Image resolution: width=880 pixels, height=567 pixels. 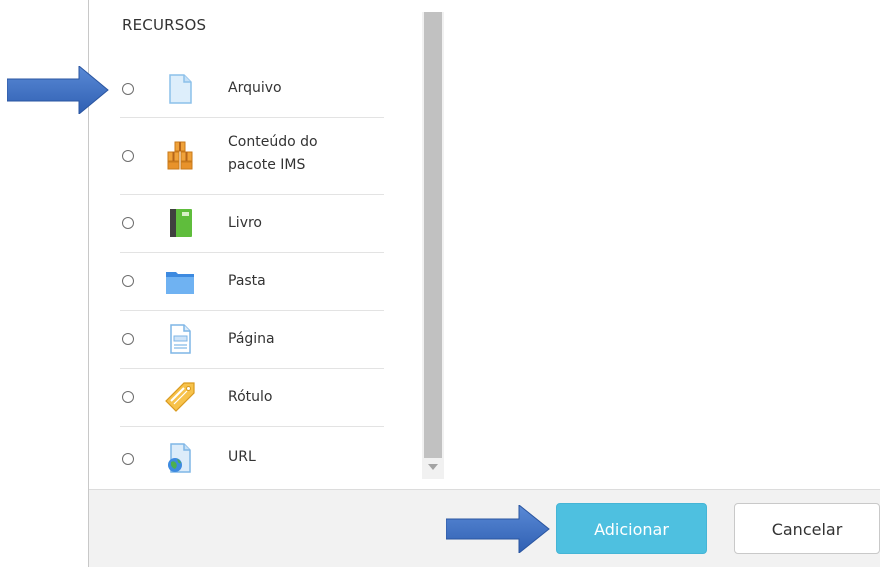 I want to click on resource-list-scrollbar, so click(x=433, y=245).